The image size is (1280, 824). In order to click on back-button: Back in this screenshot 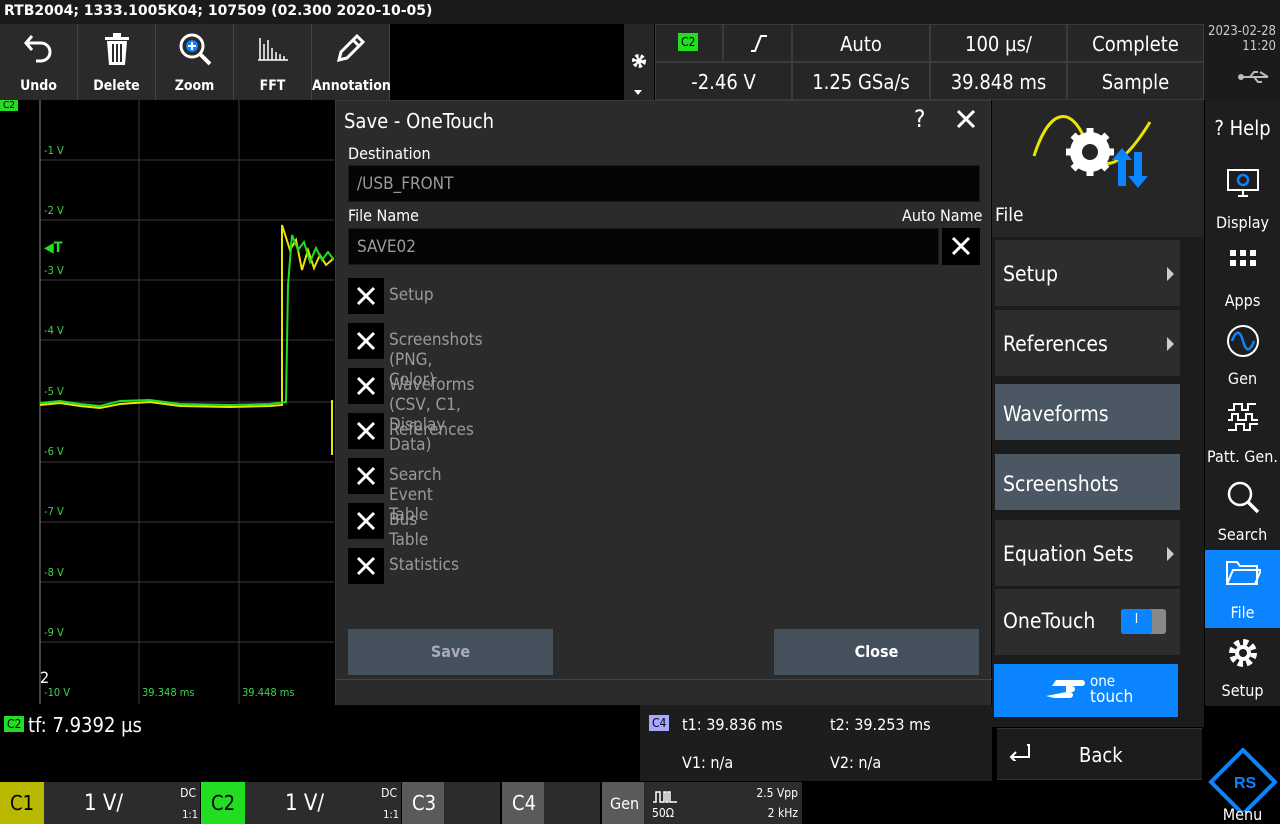, I will do `click(1099, 754)`.